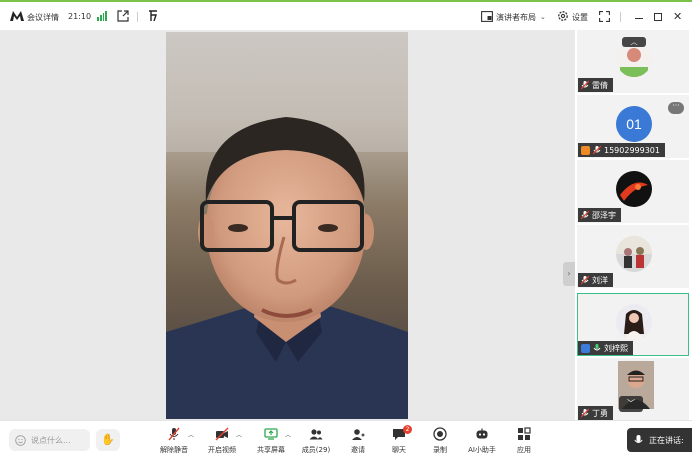  Describe the element at coordinates (604, 215) in the screenshot. I see `participant-name: 邵泽宇` at that location.